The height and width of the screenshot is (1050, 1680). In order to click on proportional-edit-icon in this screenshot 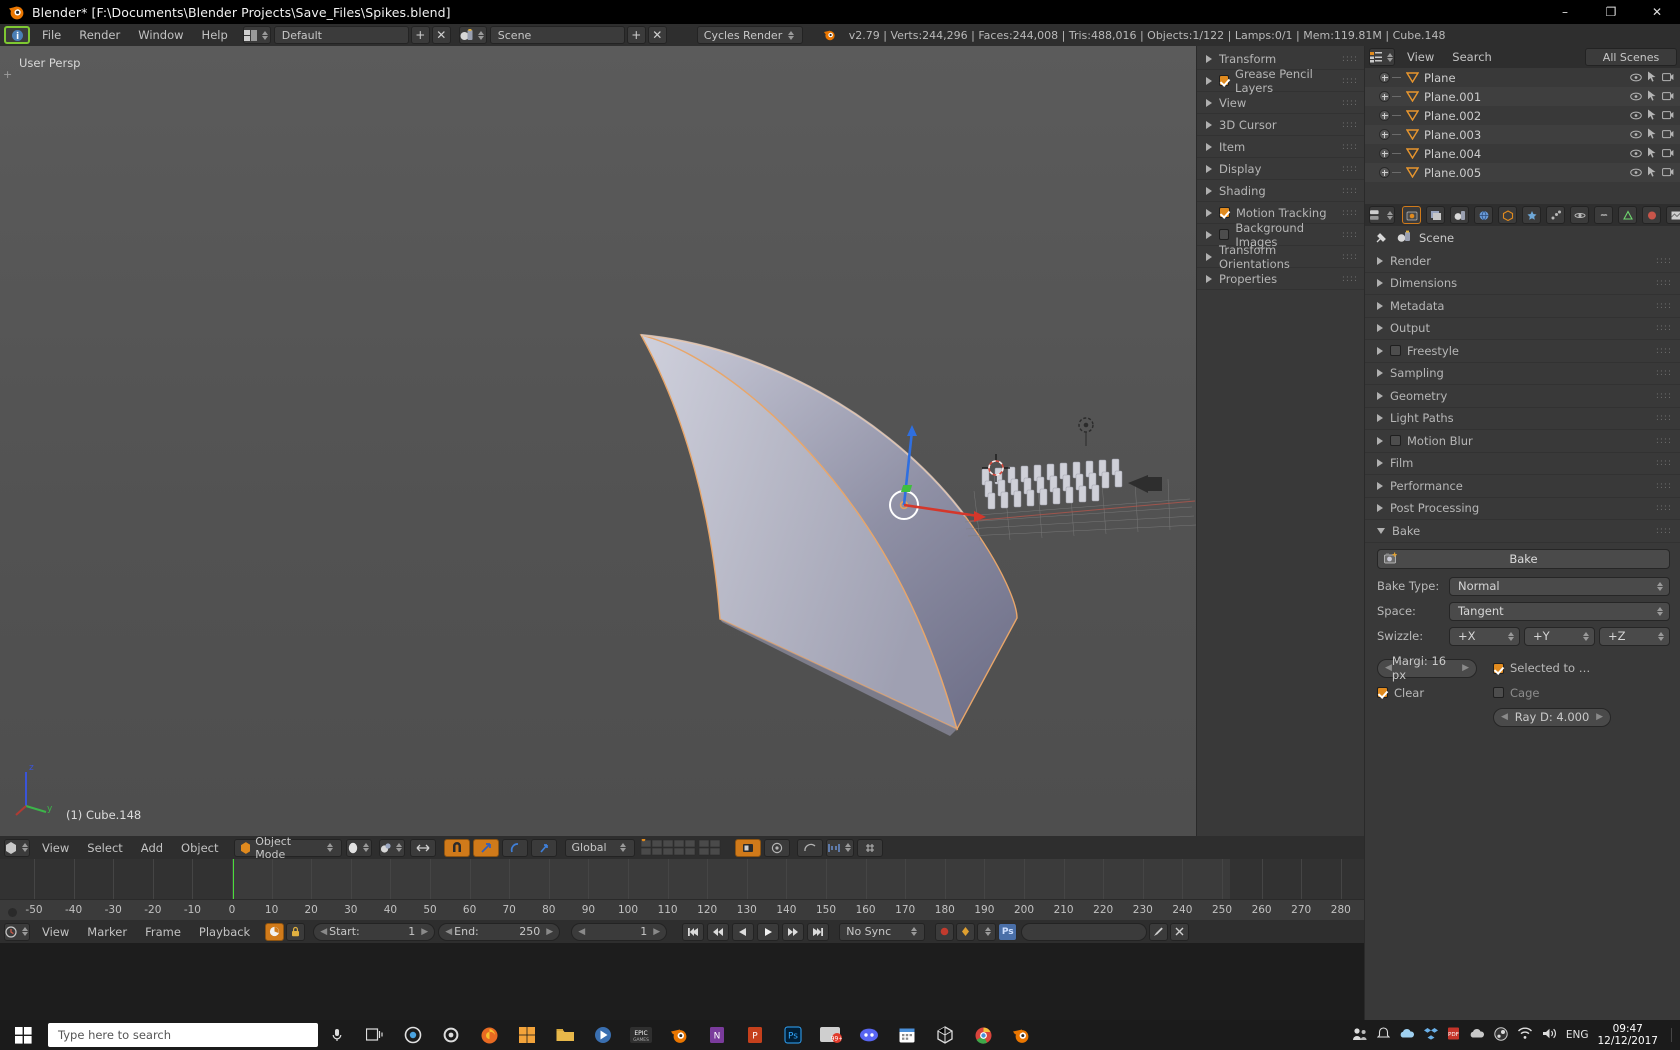, I will do `click(809, 847)`.